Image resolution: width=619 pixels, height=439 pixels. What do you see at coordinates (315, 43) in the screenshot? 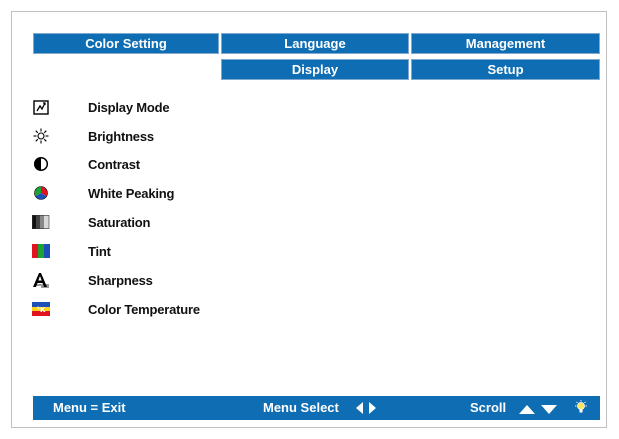
I see `tab-language: Language` at bounding box center [315, 43].